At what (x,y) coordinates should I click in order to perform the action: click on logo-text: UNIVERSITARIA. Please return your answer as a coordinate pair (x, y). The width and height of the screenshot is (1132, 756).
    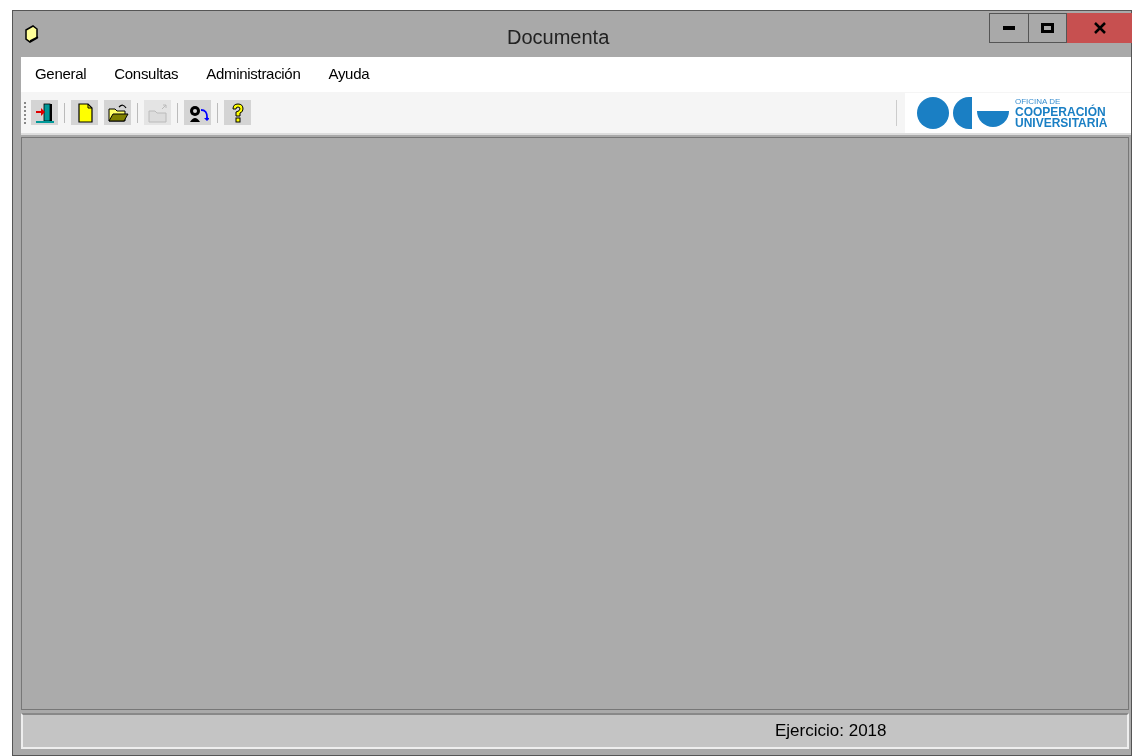
    Looking at the image, I should click on (1061, 123).